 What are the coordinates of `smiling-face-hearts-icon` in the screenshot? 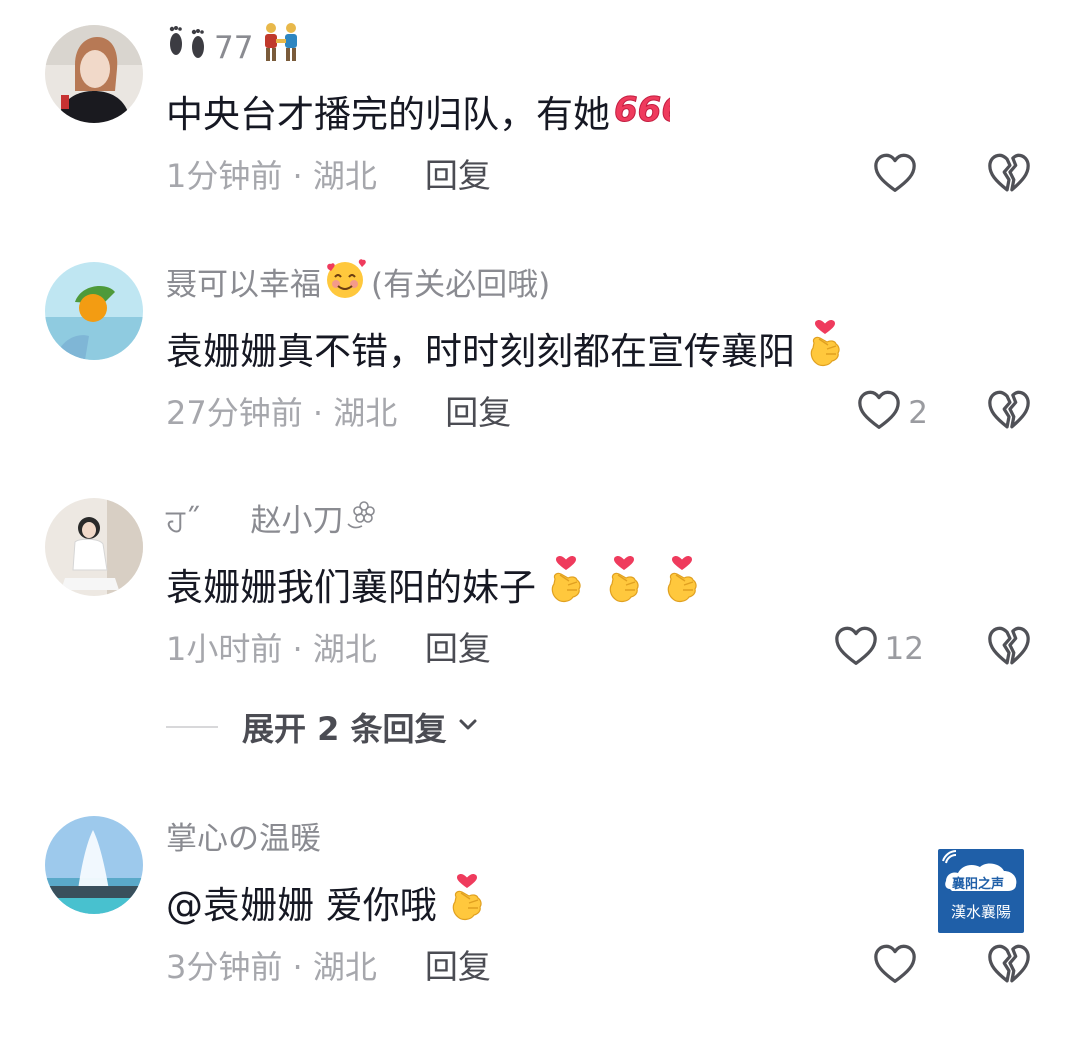 It's located at (345, 285).